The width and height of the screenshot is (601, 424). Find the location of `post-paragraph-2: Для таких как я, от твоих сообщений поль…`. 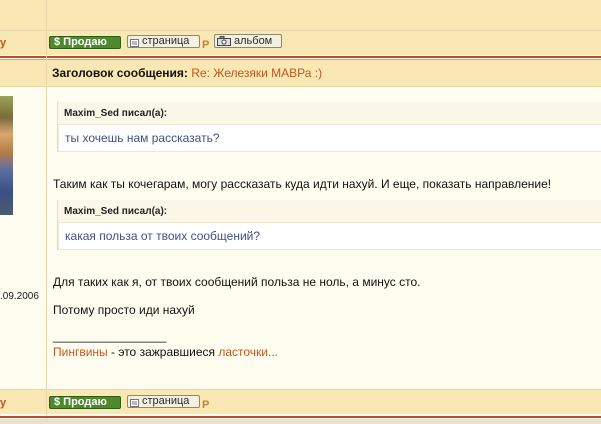

post-paragraph-2: Для таких как я, от твоих сообщений поль… is located at coordinates (237, 282).